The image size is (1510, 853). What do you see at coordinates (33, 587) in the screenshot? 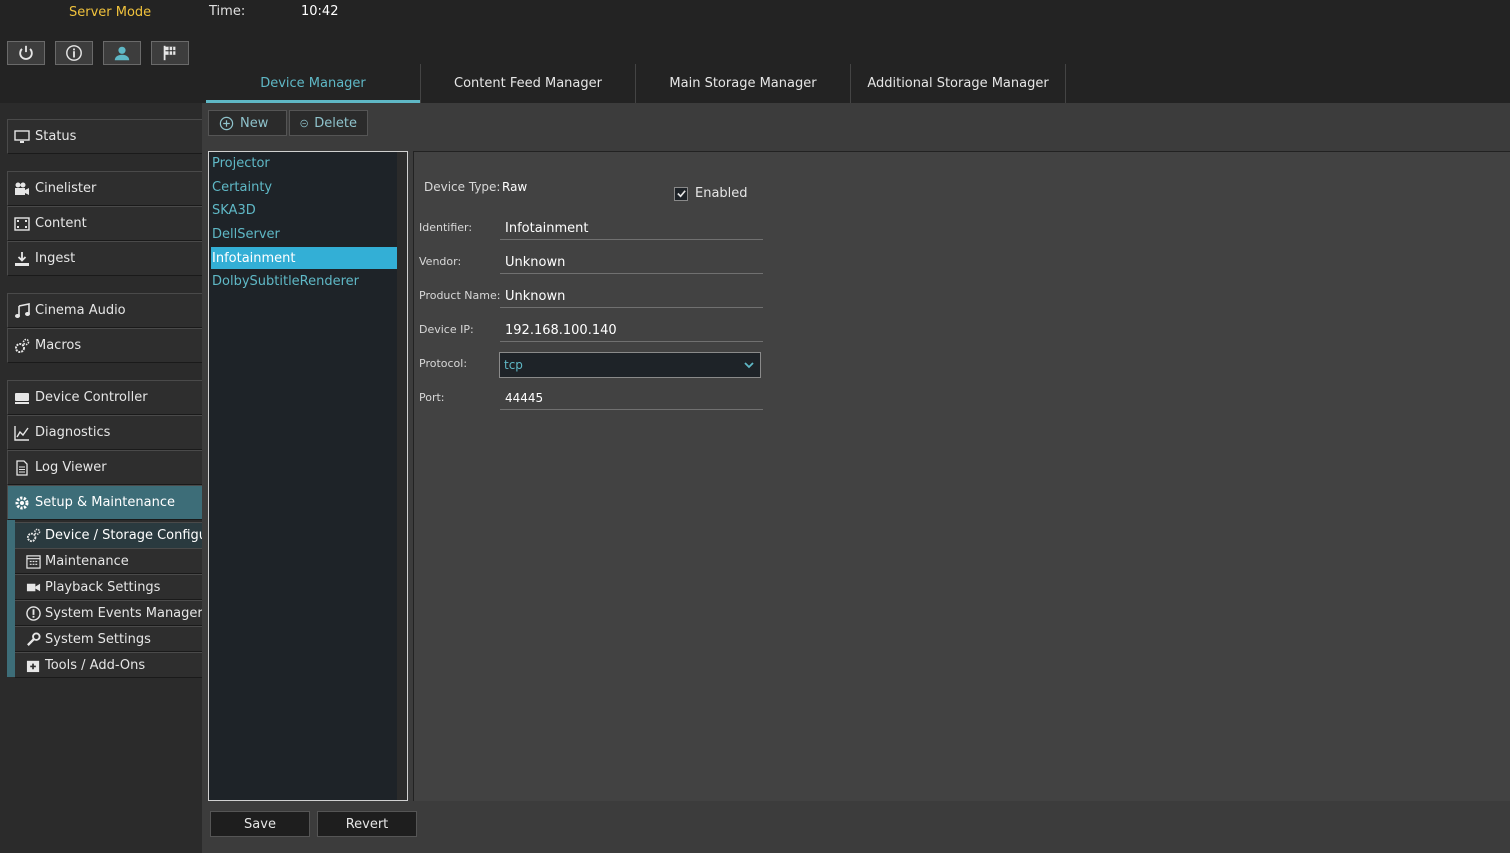
I see `video-icon` at bounding box center [33, 587].